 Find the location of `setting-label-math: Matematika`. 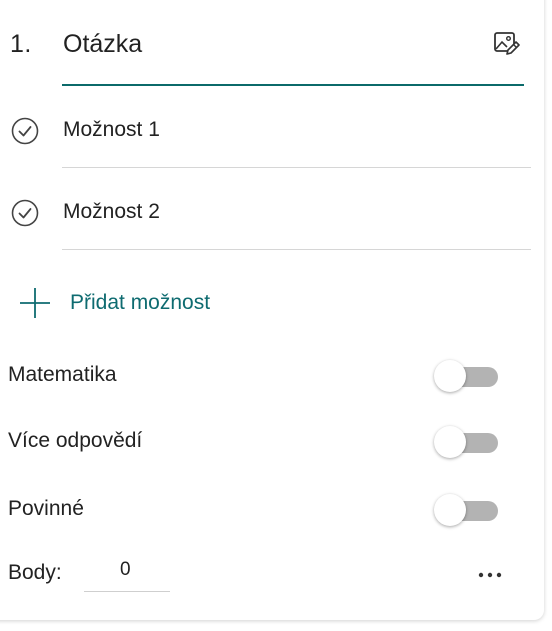

setting-label-math: Matematika is located at coordinates (62, 374).